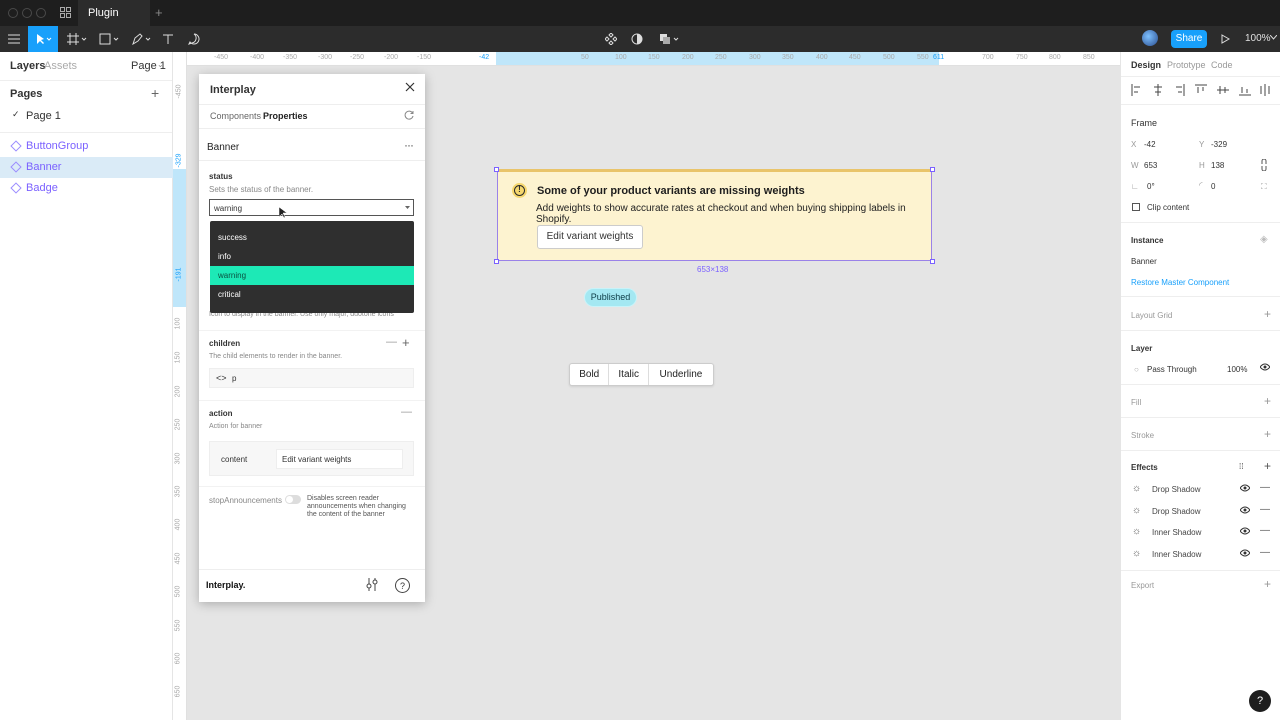  I want to click on restore-master-link: Restore Master Component, so click(1180, 282).